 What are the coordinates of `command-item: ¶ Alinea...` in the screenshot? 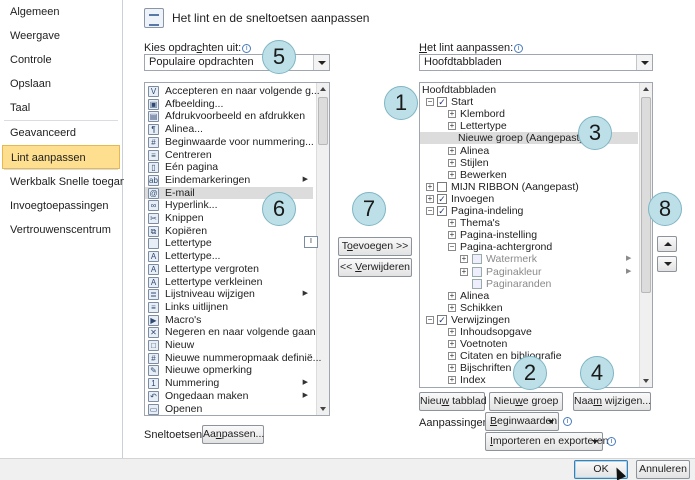 It's located at (229, 129).